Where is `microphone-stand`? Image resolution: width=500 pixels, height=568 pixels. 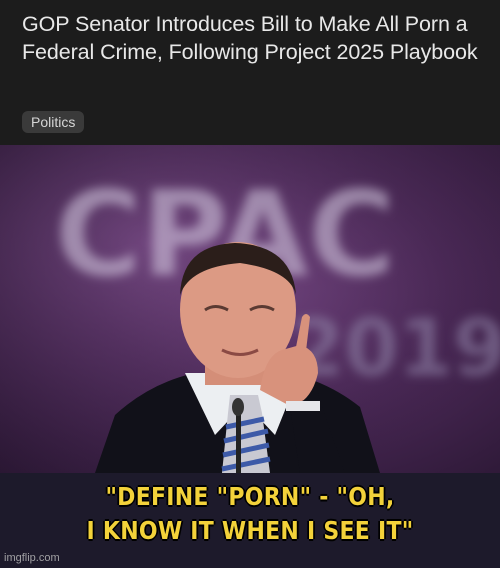
microphone-stand is located at coordinates (238, 441).